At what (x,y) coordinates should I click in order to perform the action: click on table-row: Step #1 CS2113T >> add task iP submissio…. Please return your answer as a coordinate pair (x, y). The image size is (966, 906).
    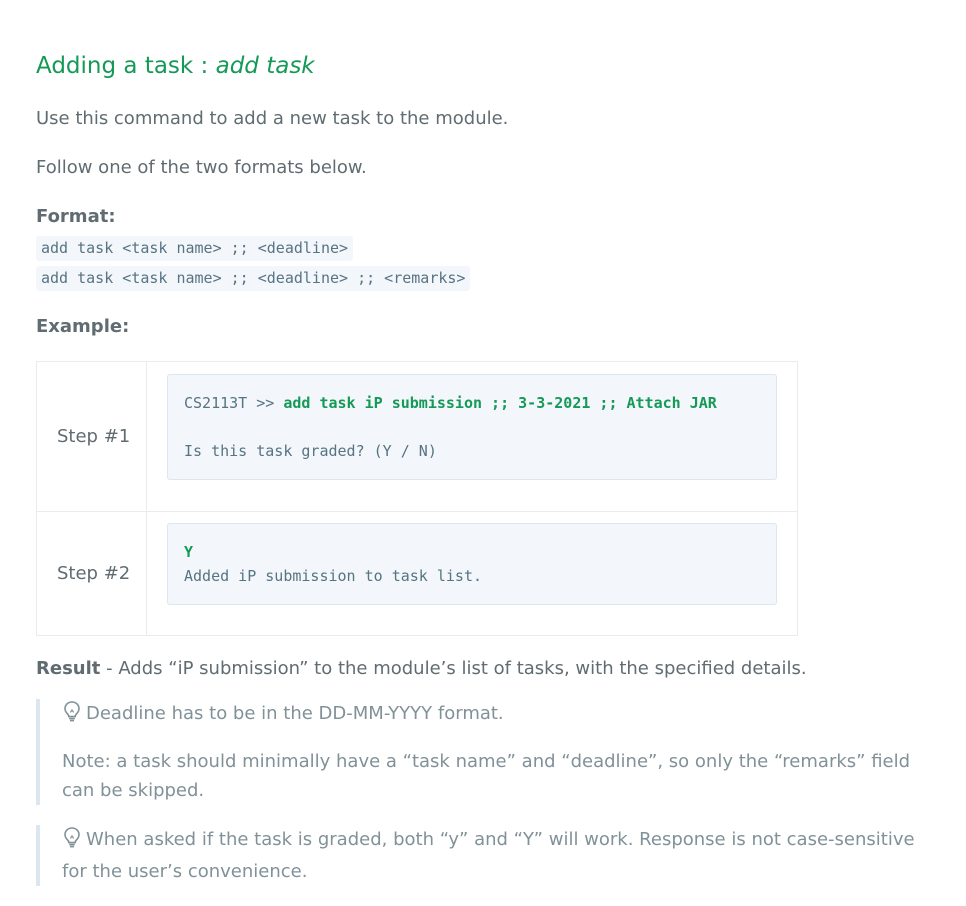
    Looking at the image, I should click on (417, 436).